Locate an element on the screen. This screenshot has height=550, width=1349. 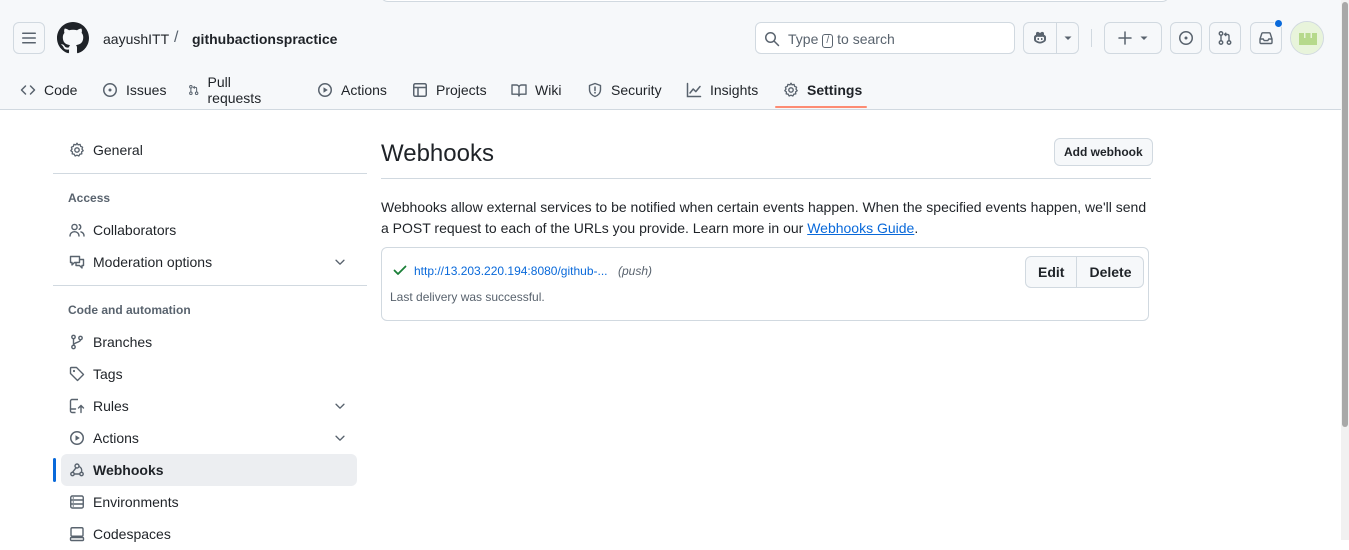
sidebar-item-general: General is located at coordinates (209, 150).